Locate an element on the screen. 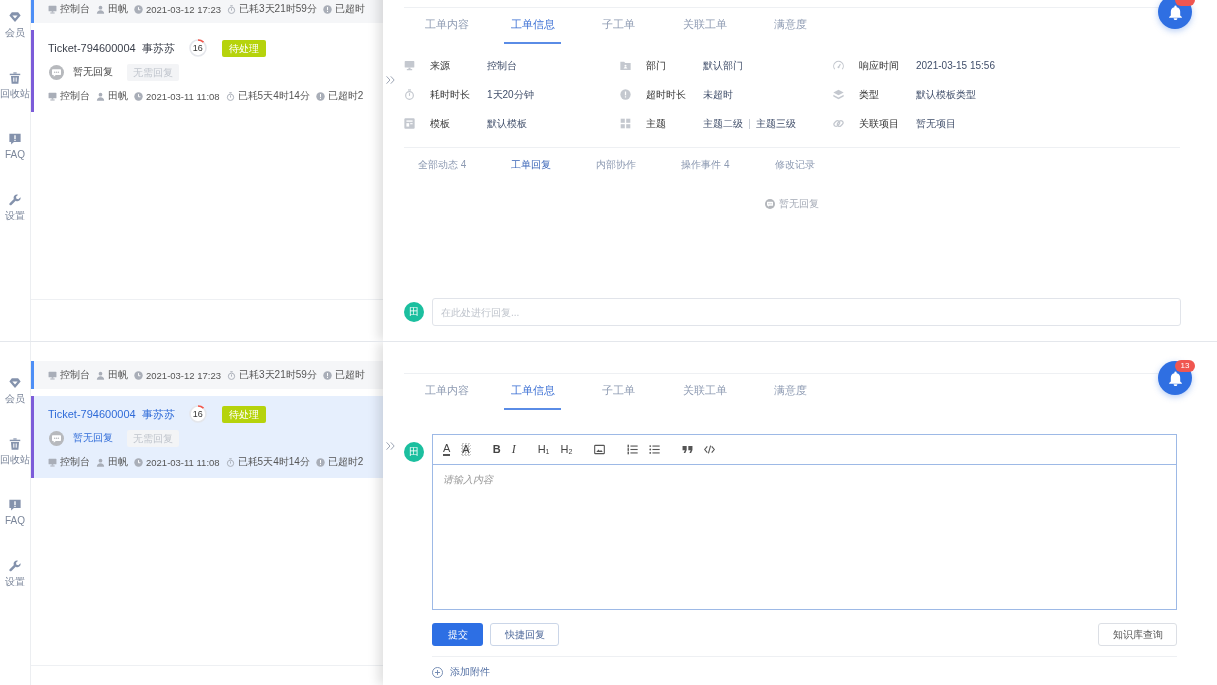 The width and height of the screenshot is (1217, 685). image-icon is located at coordinates (600, 449).